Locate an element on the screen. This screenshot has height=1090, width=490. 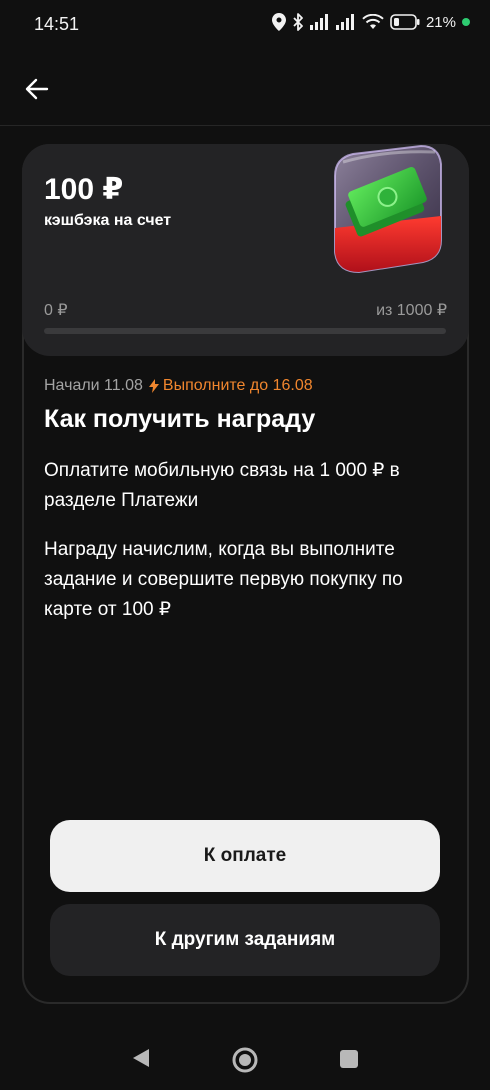
status-icons: 21% is located at coordinates (370, 22).